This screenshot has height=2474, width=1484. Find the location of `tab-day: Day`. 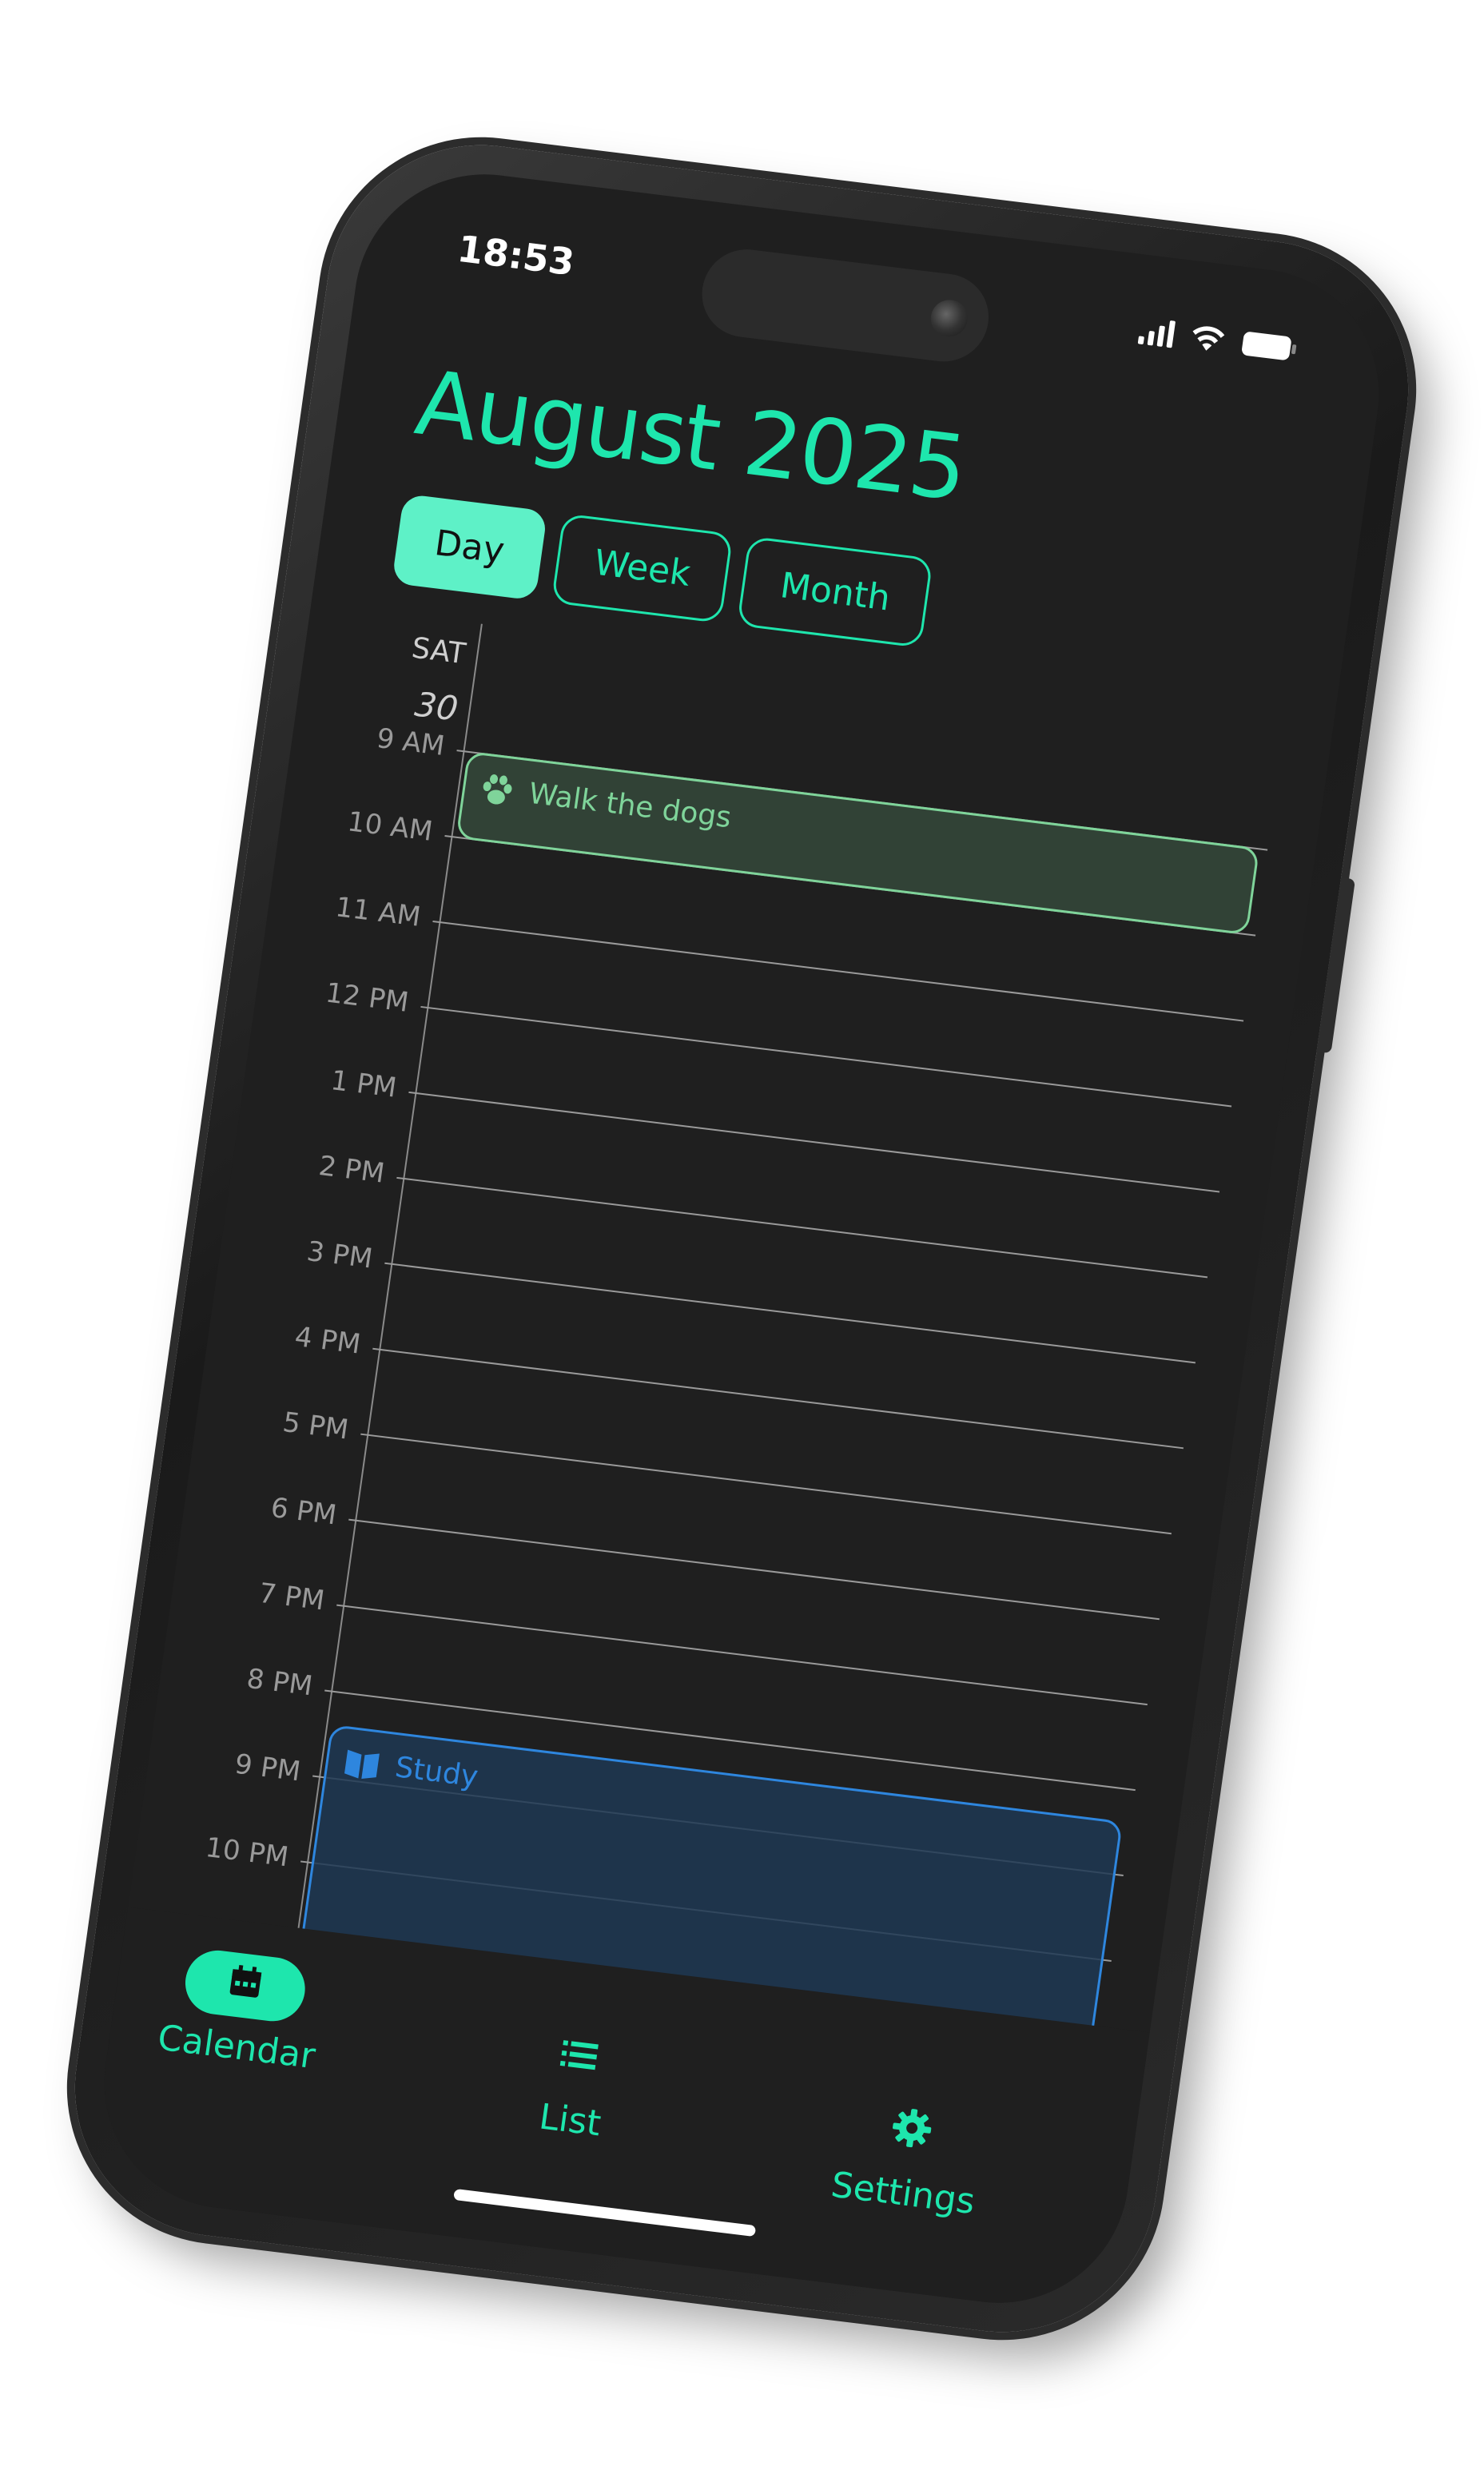

tab-day: Day is located at coordinates (469, 547).